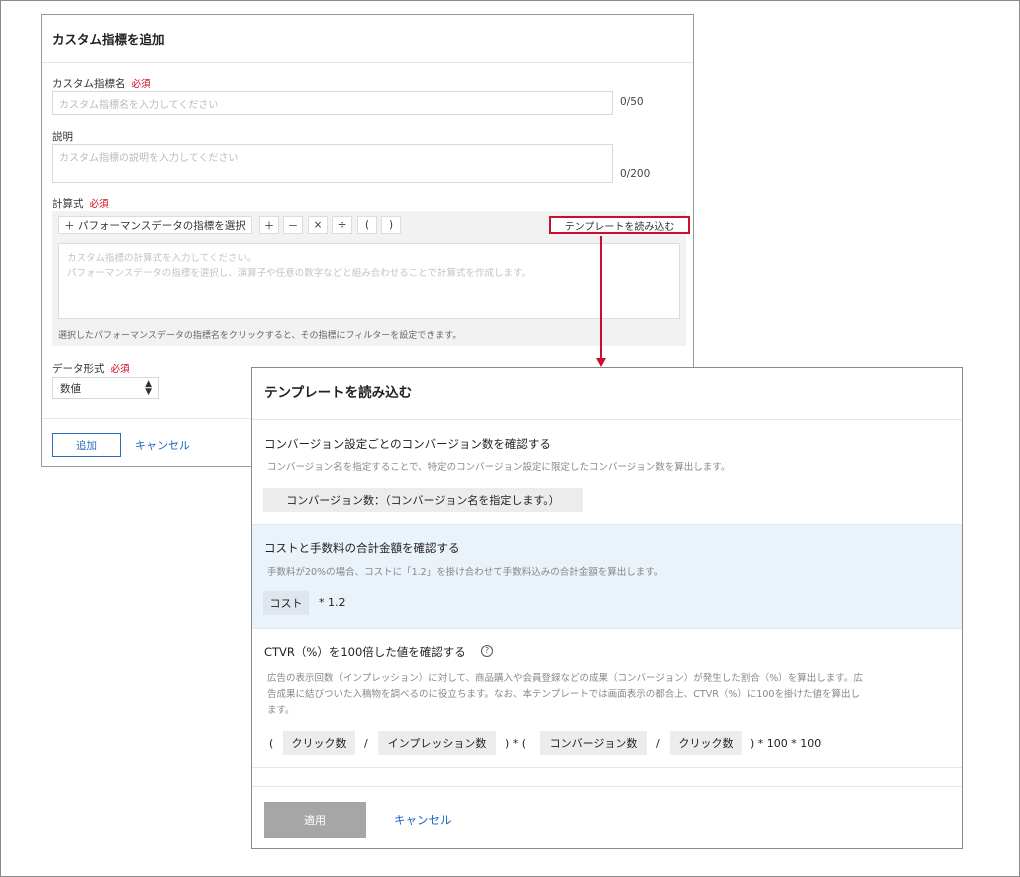 This screenshot has width=1020, height=877. I want to click on description-label: 説明, so click(62, 137).